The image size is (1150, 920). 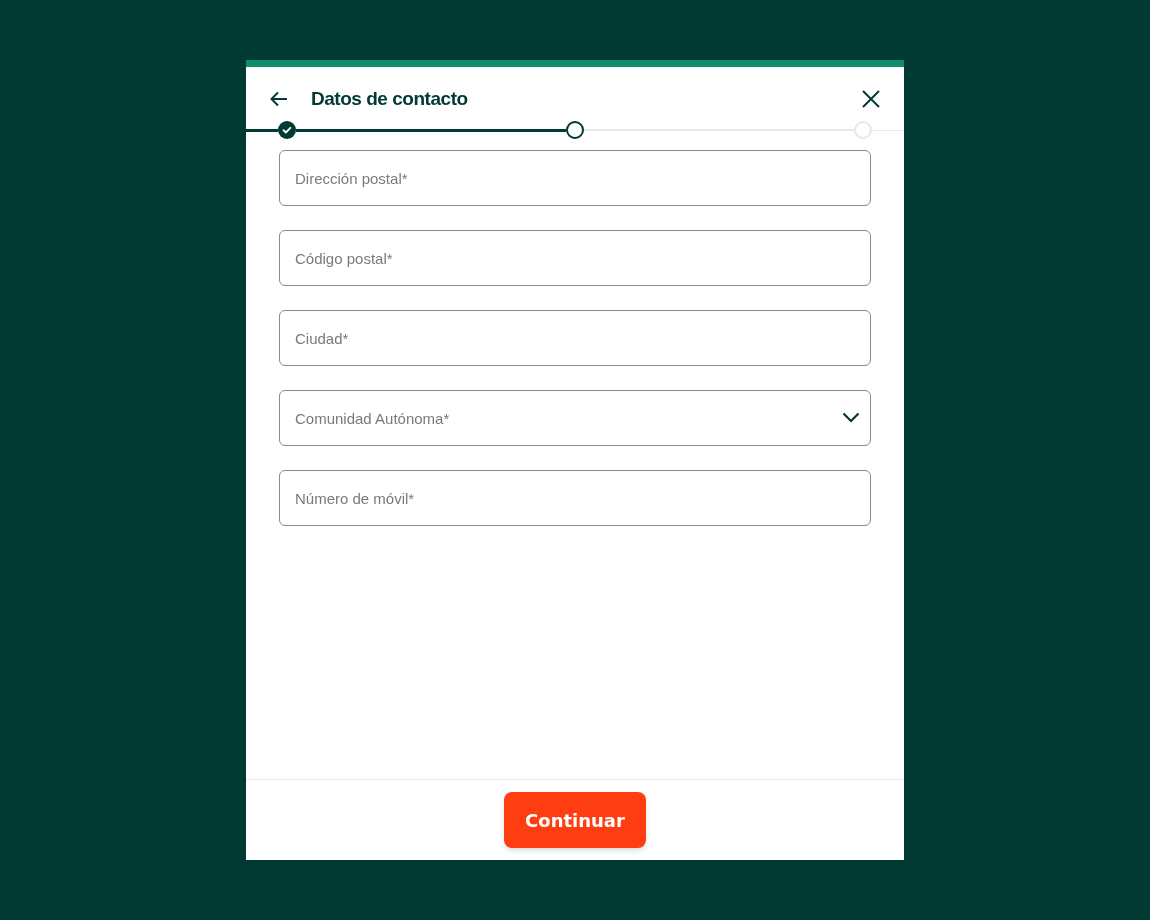 I want to click on input-field: Ciudad*, so click(x=575, y=338).